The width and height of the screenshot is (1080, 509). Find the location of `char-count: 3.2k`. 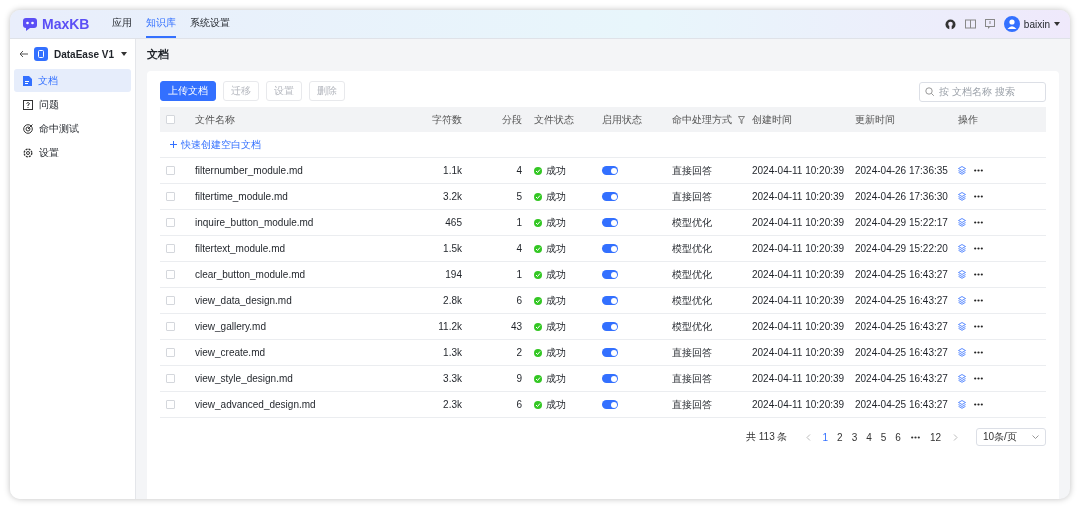

char-count: 3.2k is located at coordinates (452, 196).